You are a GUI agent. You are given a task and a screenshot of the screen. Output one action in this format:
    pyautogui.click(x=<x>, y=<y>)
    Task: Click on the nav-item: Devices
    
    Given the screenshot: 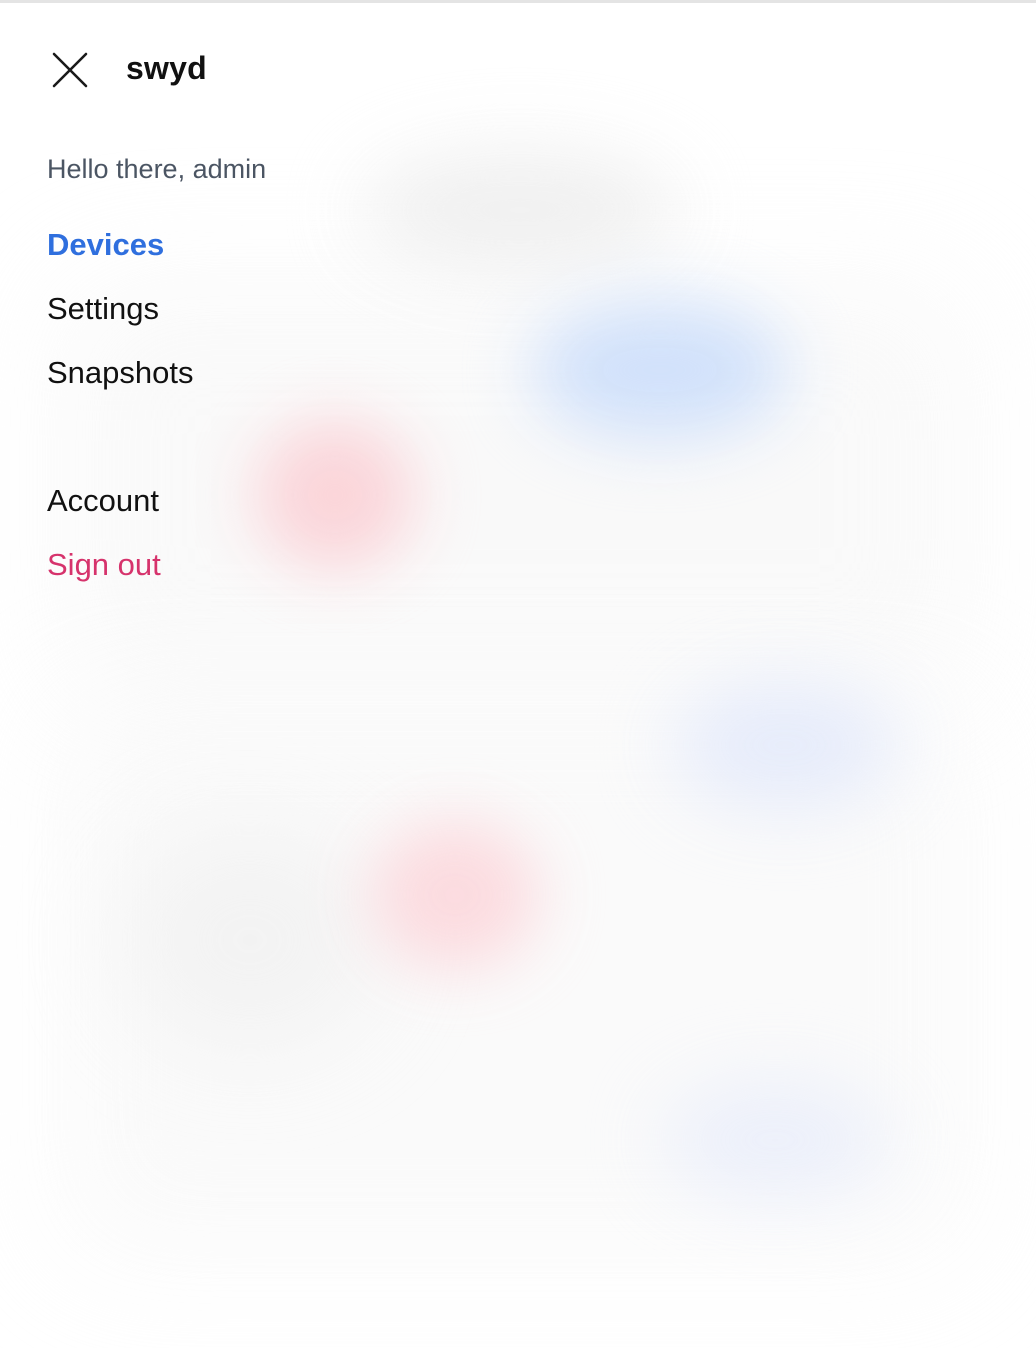 What is the action you would take?
    pyautogui.click(x=120, y=245)
    